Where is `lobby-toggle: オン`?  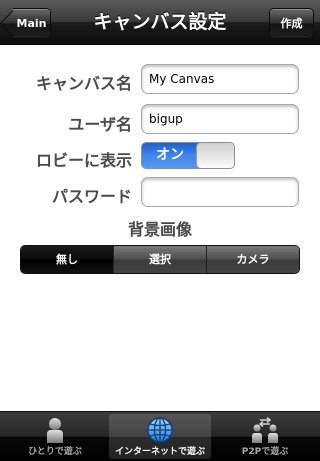 lobby-toggle: オン is located at coordinates (188, 155).